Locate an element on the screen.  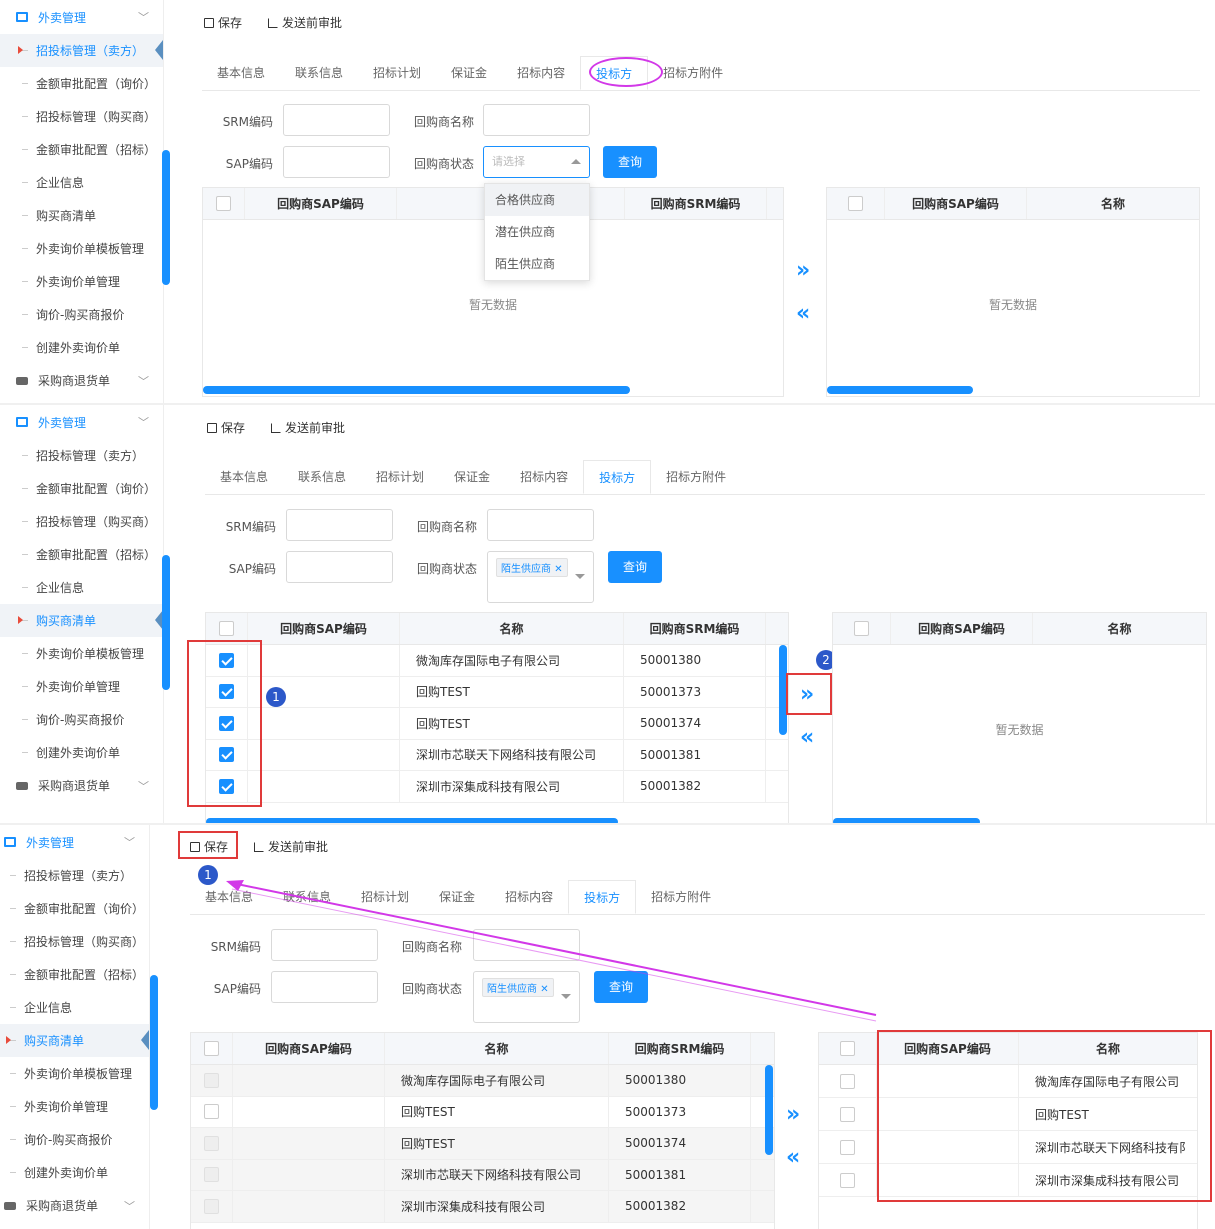
active-indicator-icon is located at coordinates (20, 620).